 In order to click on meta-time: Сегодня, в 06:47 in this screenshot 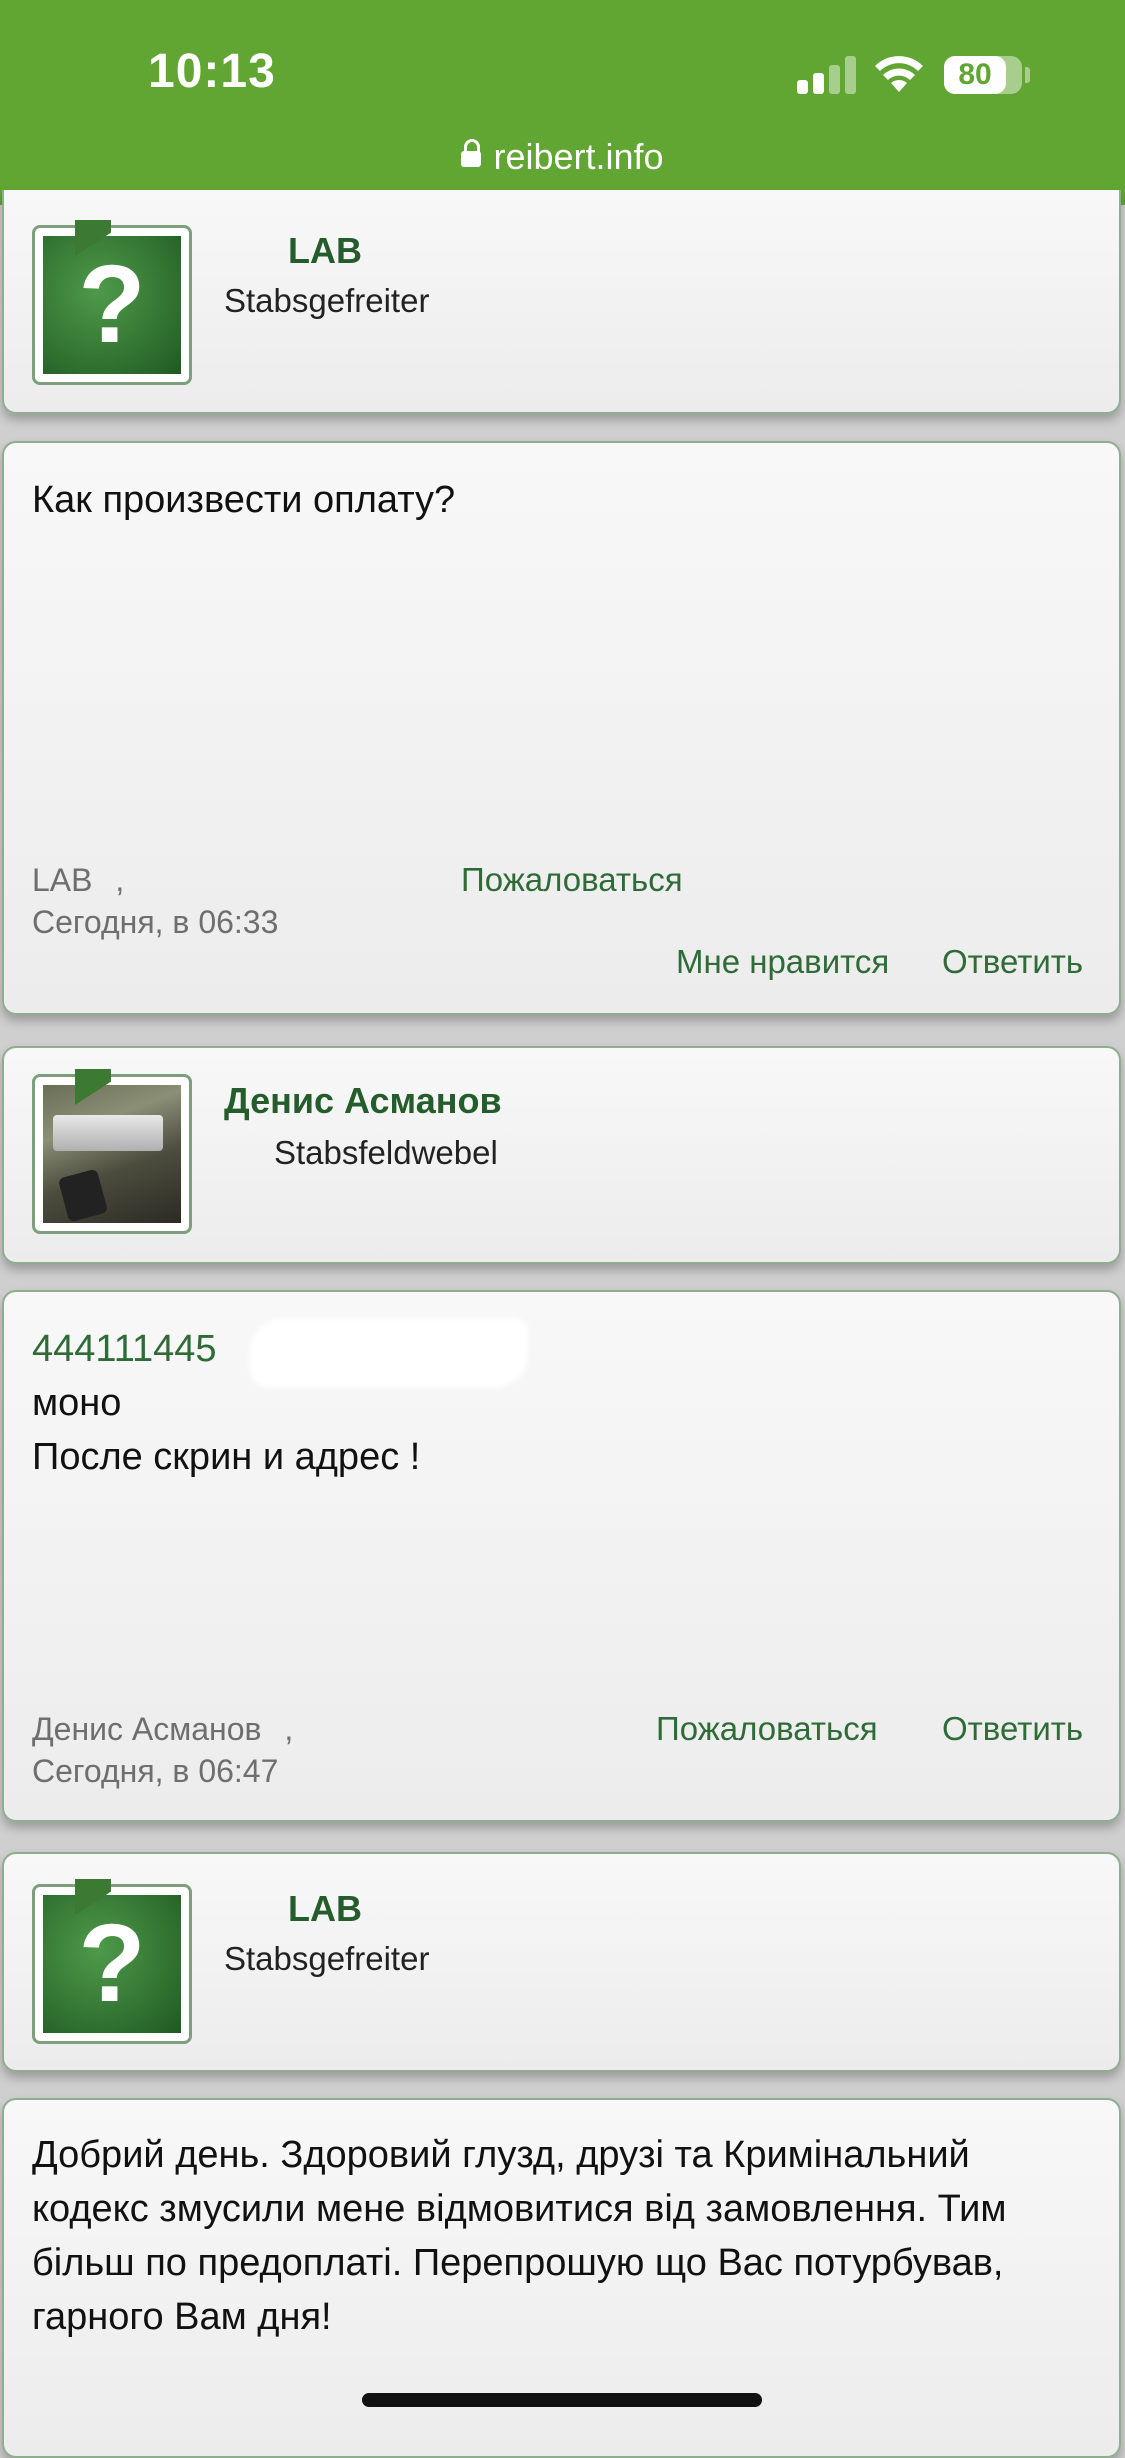, I will do `click(155, 1771)`.